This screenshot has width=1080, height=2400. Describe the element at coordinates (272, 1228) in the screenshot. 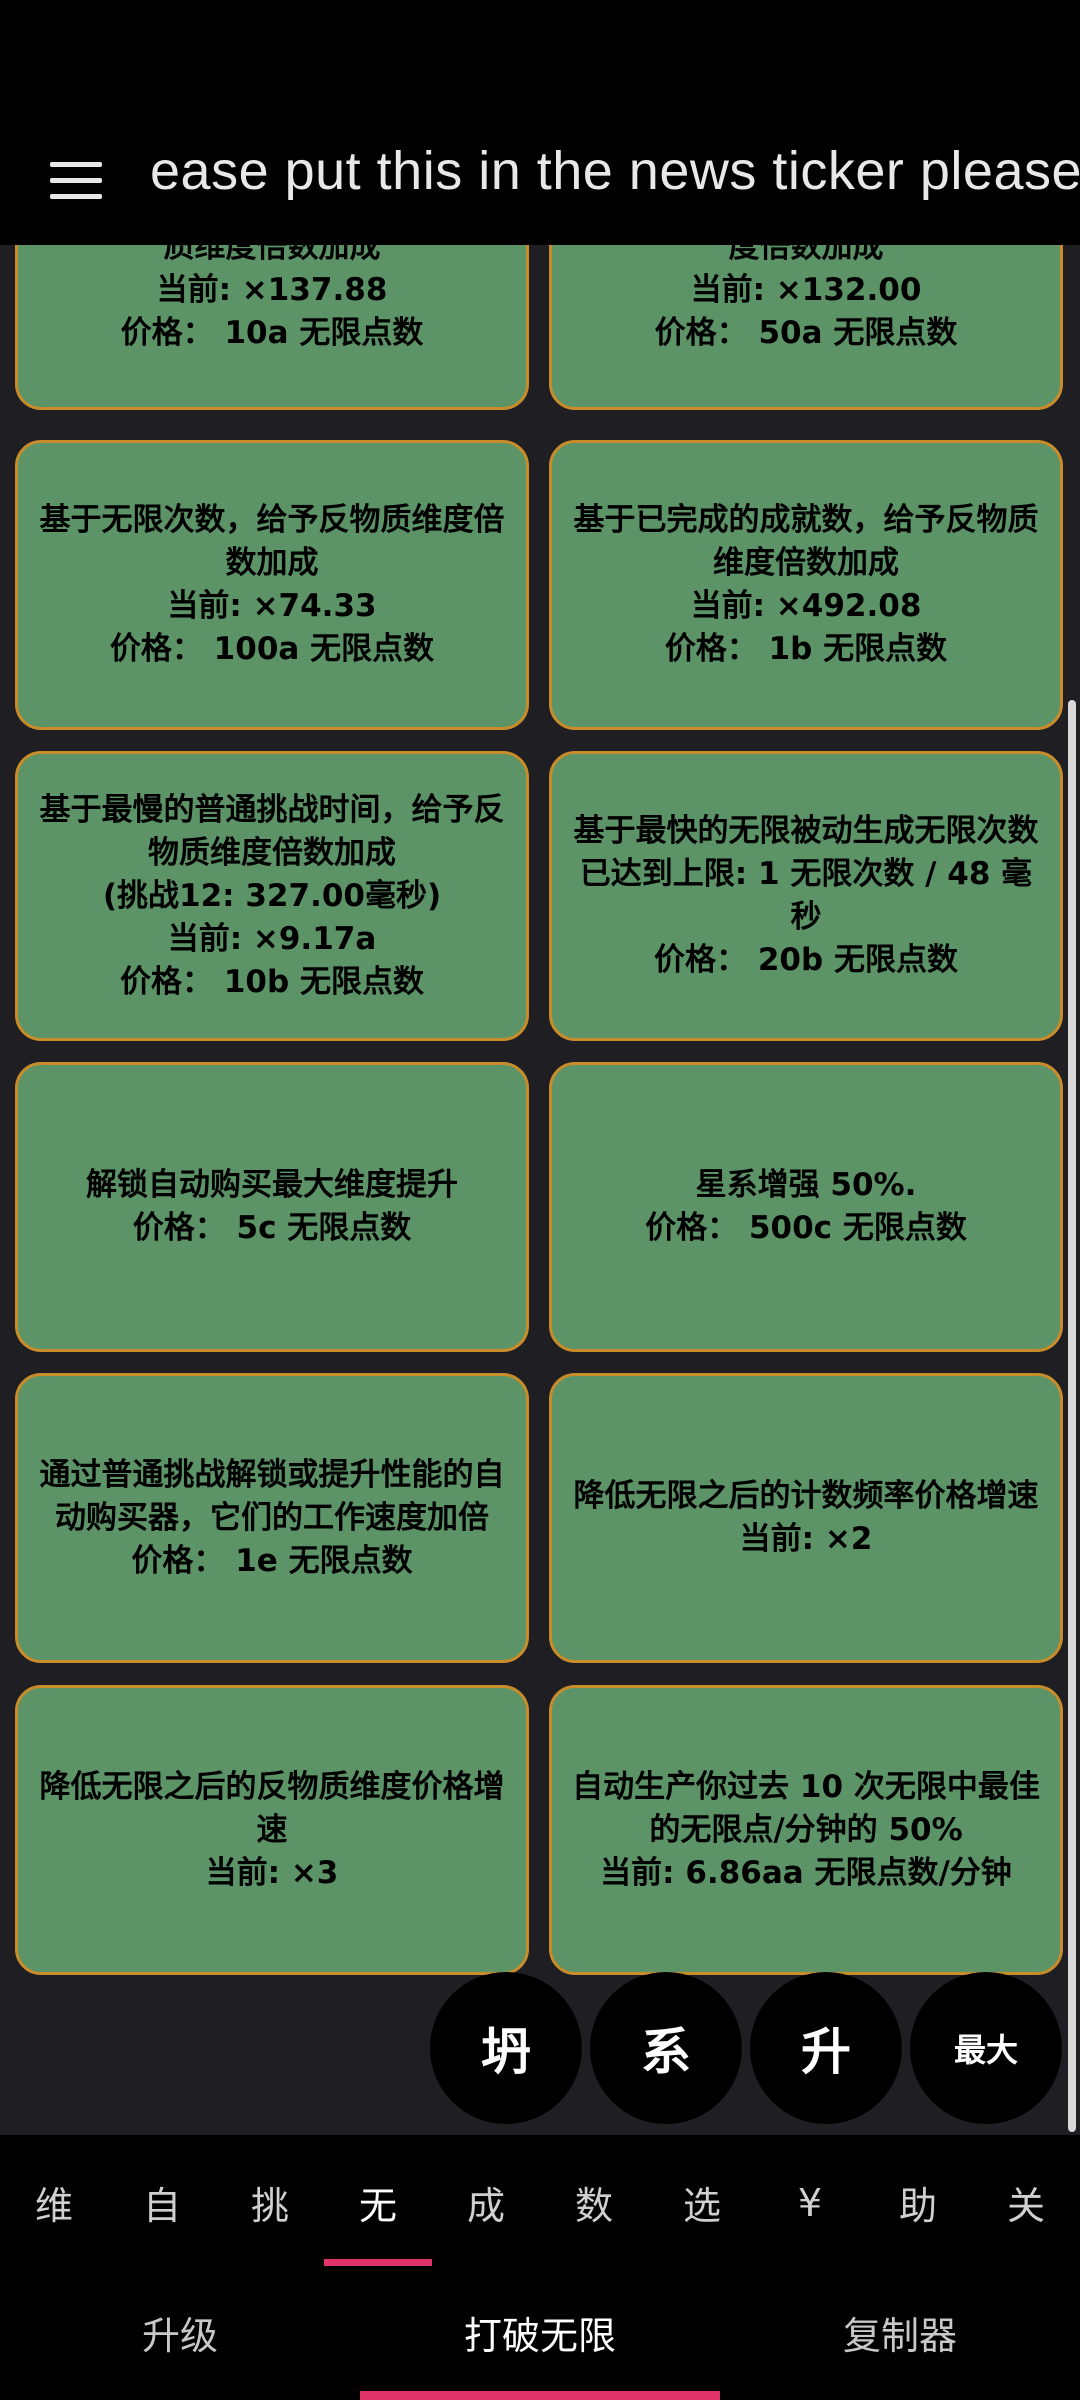

I see `upgrade-price: 价格： 5c 无限点数` at that location.